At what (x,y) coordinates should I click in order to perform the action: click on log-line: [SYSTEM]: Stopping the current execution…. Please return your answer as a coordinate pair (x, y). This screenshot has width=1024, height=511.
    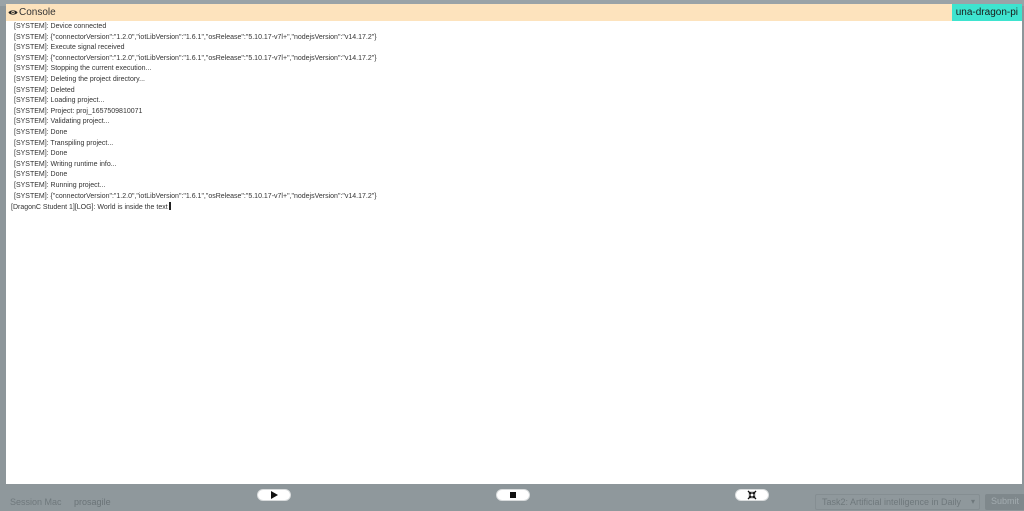
    Looking at the image, I should click on (83, 69).